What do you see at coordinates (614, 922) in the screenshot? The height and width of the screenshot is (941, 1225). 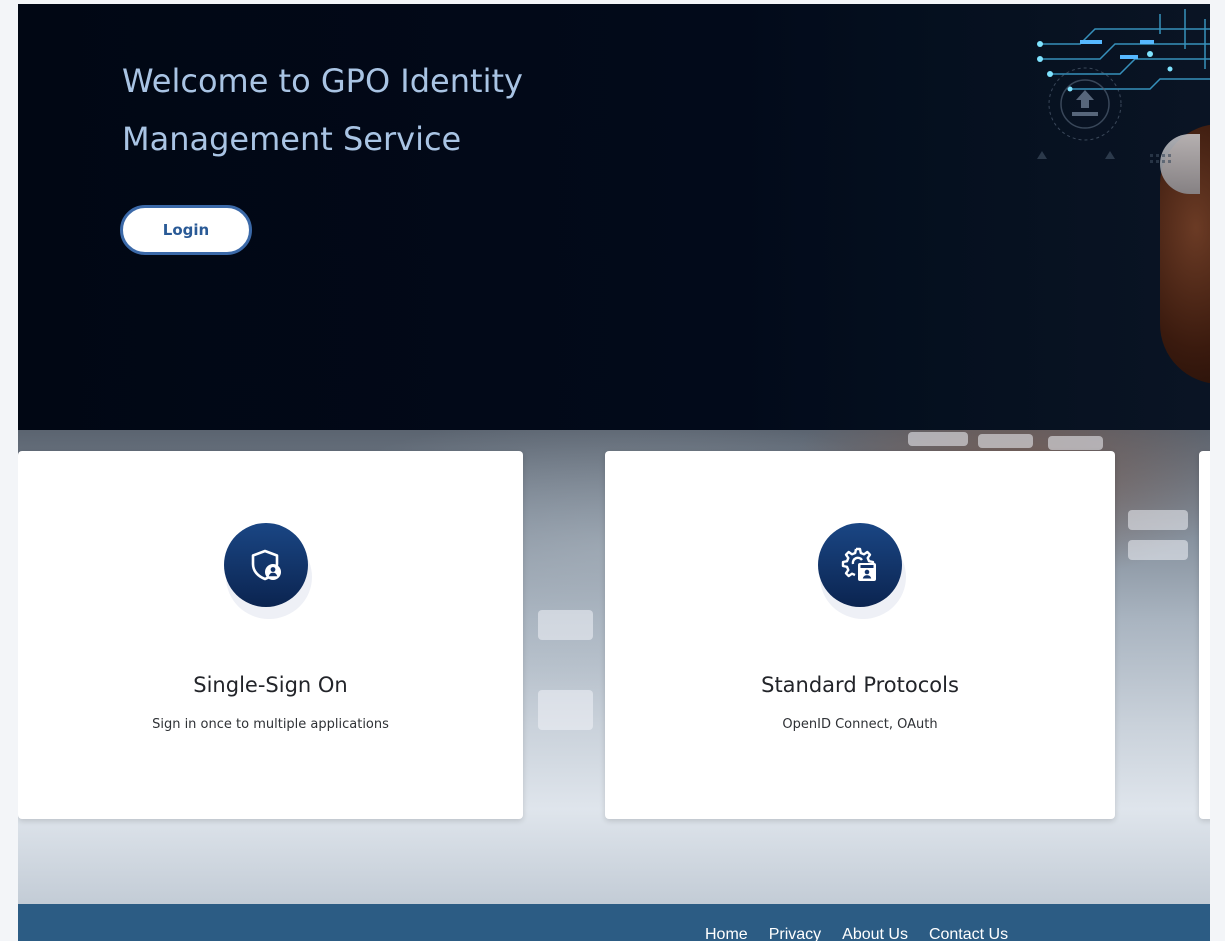 I see `footer: Home Privacy About Us Contact Us` at bounding box center [614, 922].